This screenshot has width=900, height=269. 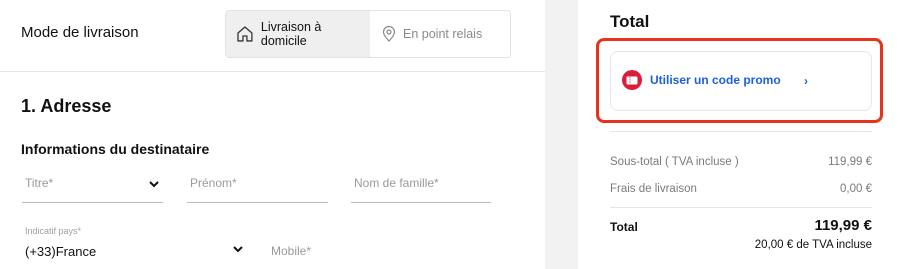 What do you see at coordinates (115, 149) in the screenshot?
I see `recipient-info-title: Informations du destinataire` at bounding box center [115, 149].